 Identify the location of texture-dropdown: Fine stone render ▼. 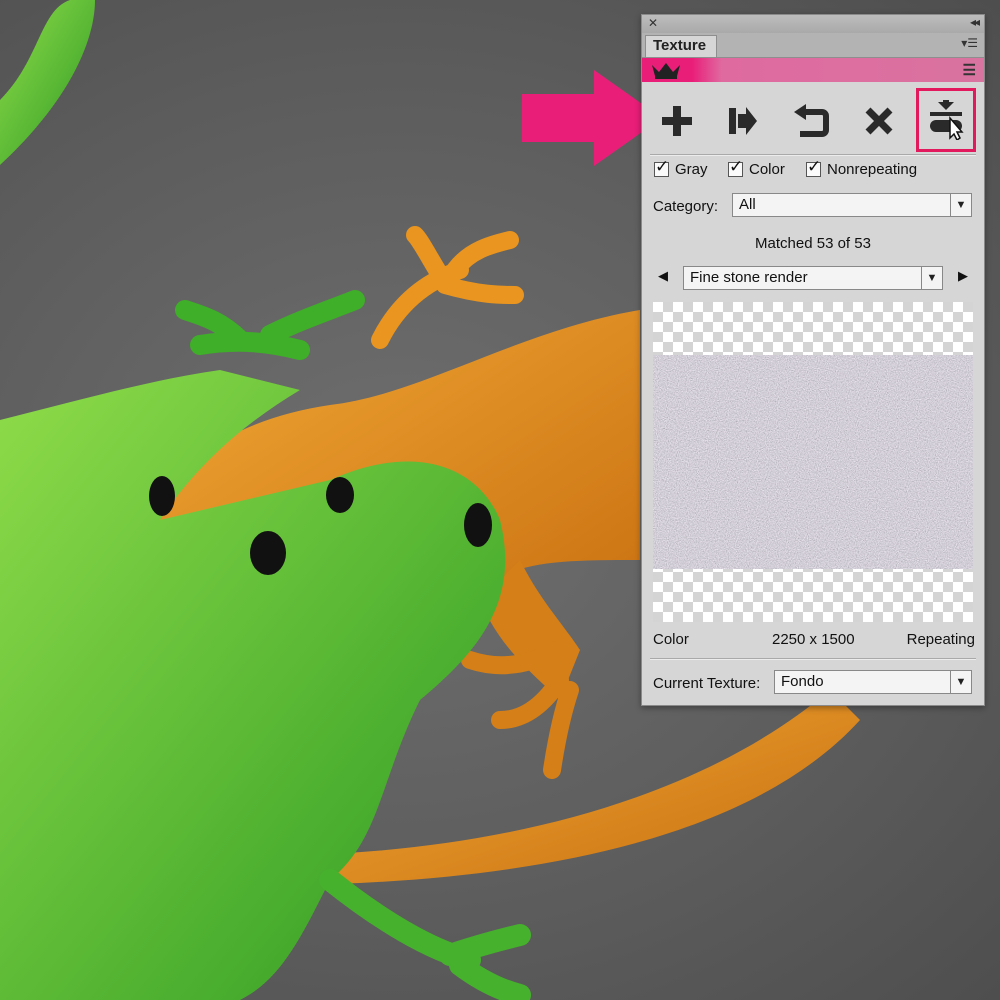
(813, 278).